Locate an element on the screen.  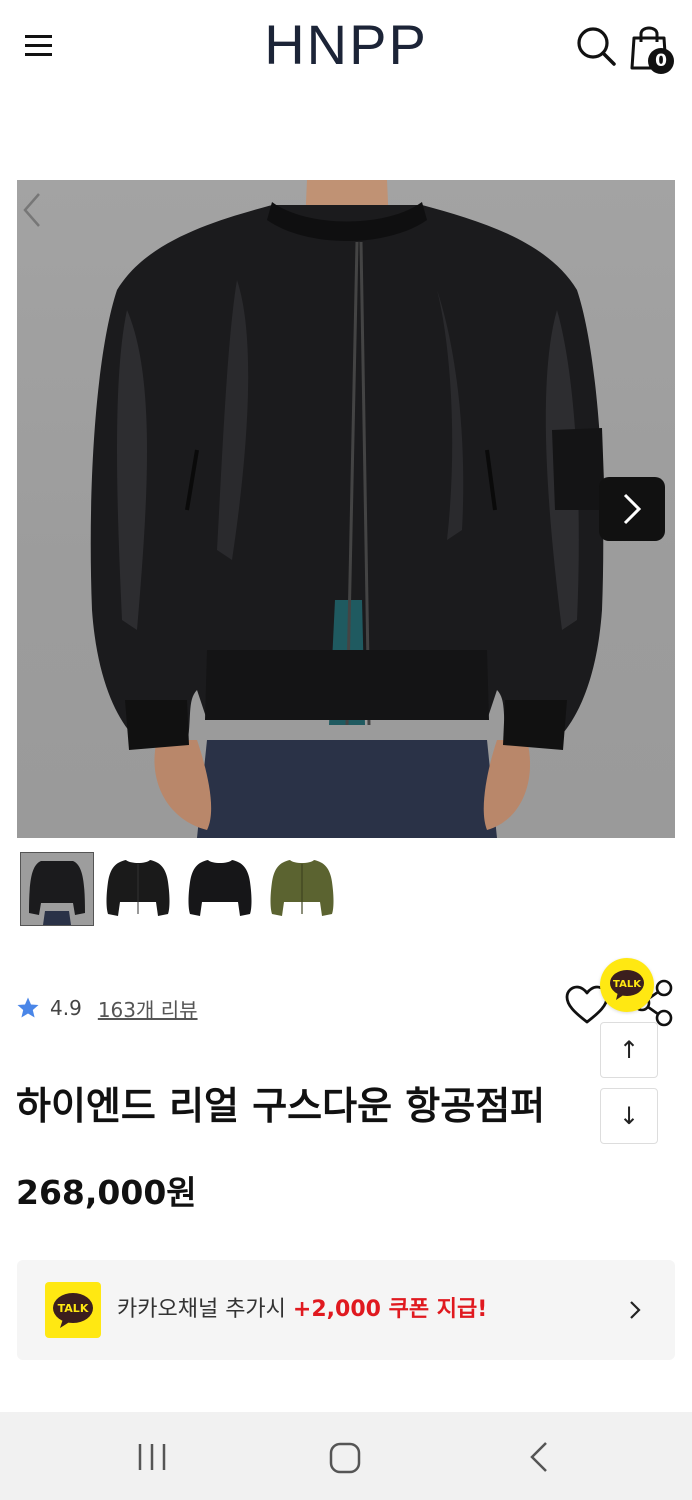
home-icon is located at coordinates (345, 1458).